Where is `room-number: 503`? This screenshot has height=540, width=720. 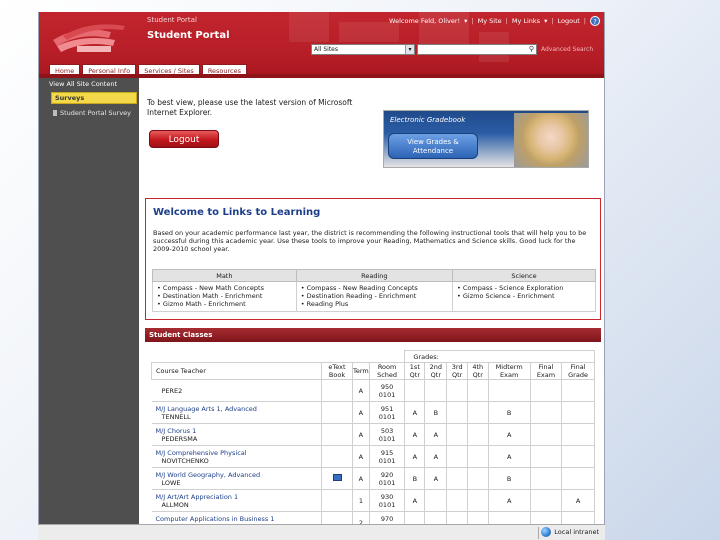
room-number: 503 is located at coordinates (387, 430).